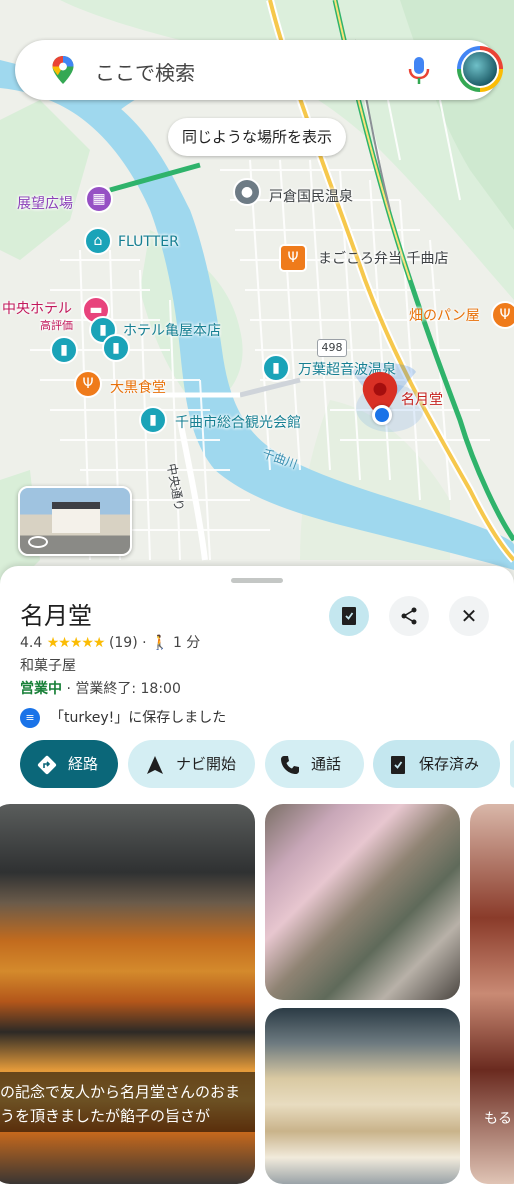  Describe the element at coordinates (76, 643) in the screenshot. I see `rating-stars: ★★★★★` at that location.